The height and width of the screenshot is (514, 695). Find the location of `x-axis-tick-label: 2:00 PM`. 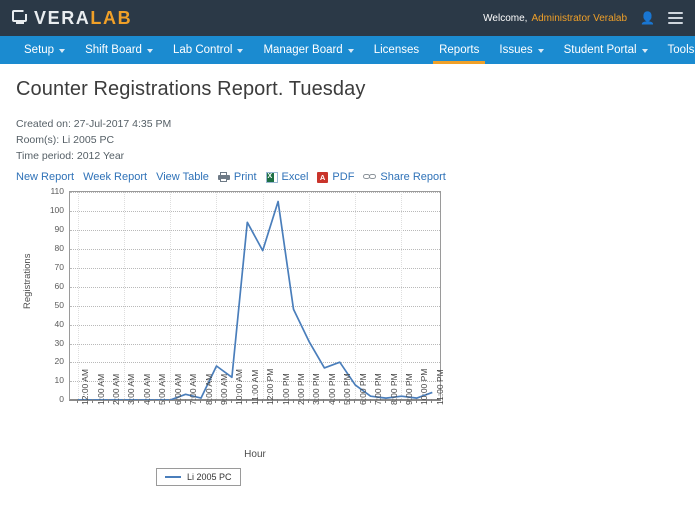

x-axis-tick-label: 2:00 PM is located at coordinates (301, 389).